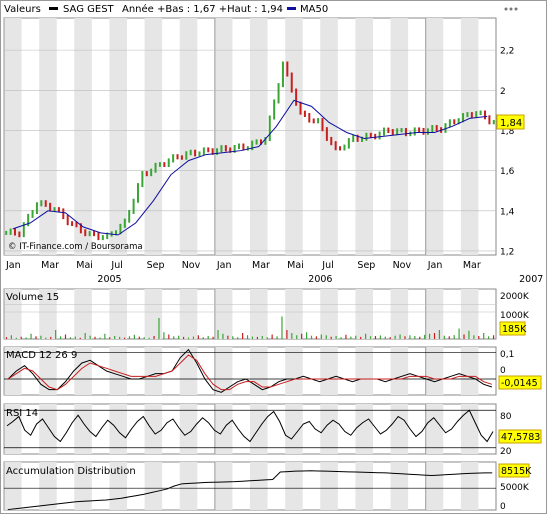 This screenshot has height=514, width=547. Describe the element at coordinates (53, 8) in the screenshot. I see `series-legend-swatch` at that location.